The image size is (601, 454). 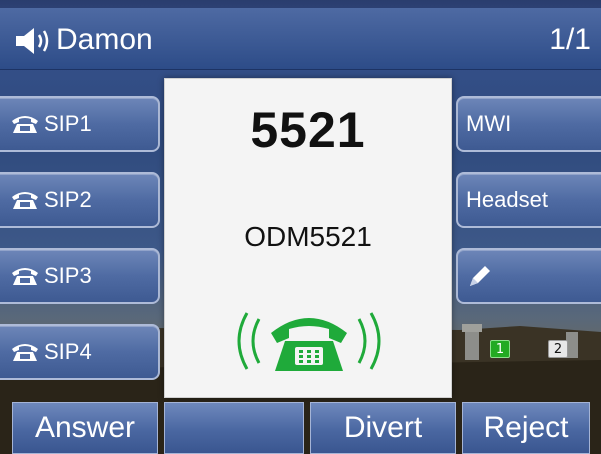 I want to click on line-key-sip3: SIP3, so click(x=80, y=276).